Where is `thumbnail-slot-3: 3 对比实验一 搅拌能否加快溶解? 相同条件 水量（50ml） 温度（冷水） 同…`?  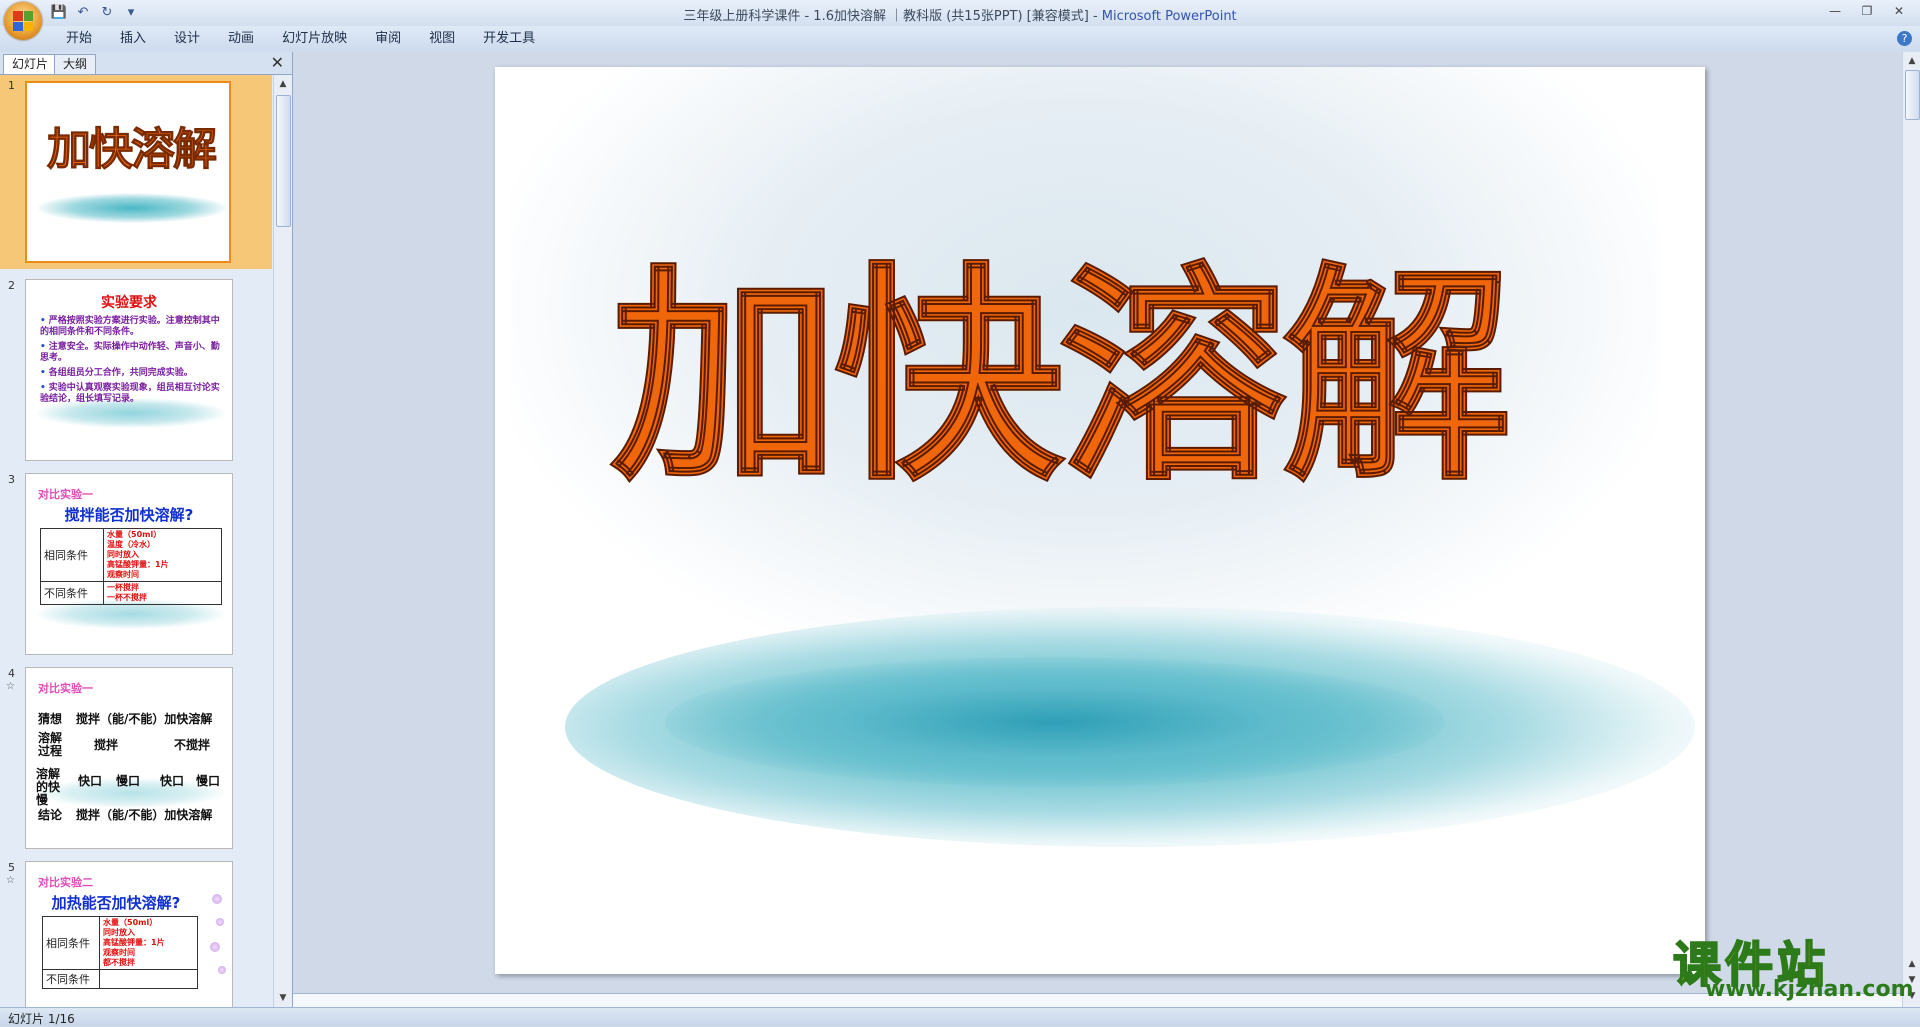 thumbnail-slot-3: 3 对比实验一 搅拌能否加快溶解? 相同条件 水量（50ml） 温度（冷水） 同… is located at coordinates (136, 564).